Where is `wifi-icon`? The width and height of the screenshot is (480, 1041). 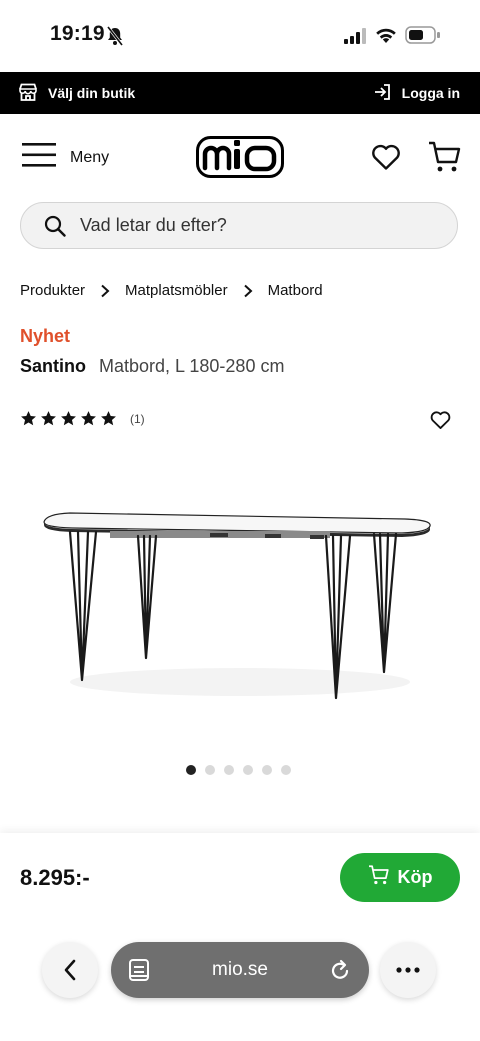
wifi-icon is located at coordinates (386, 37).